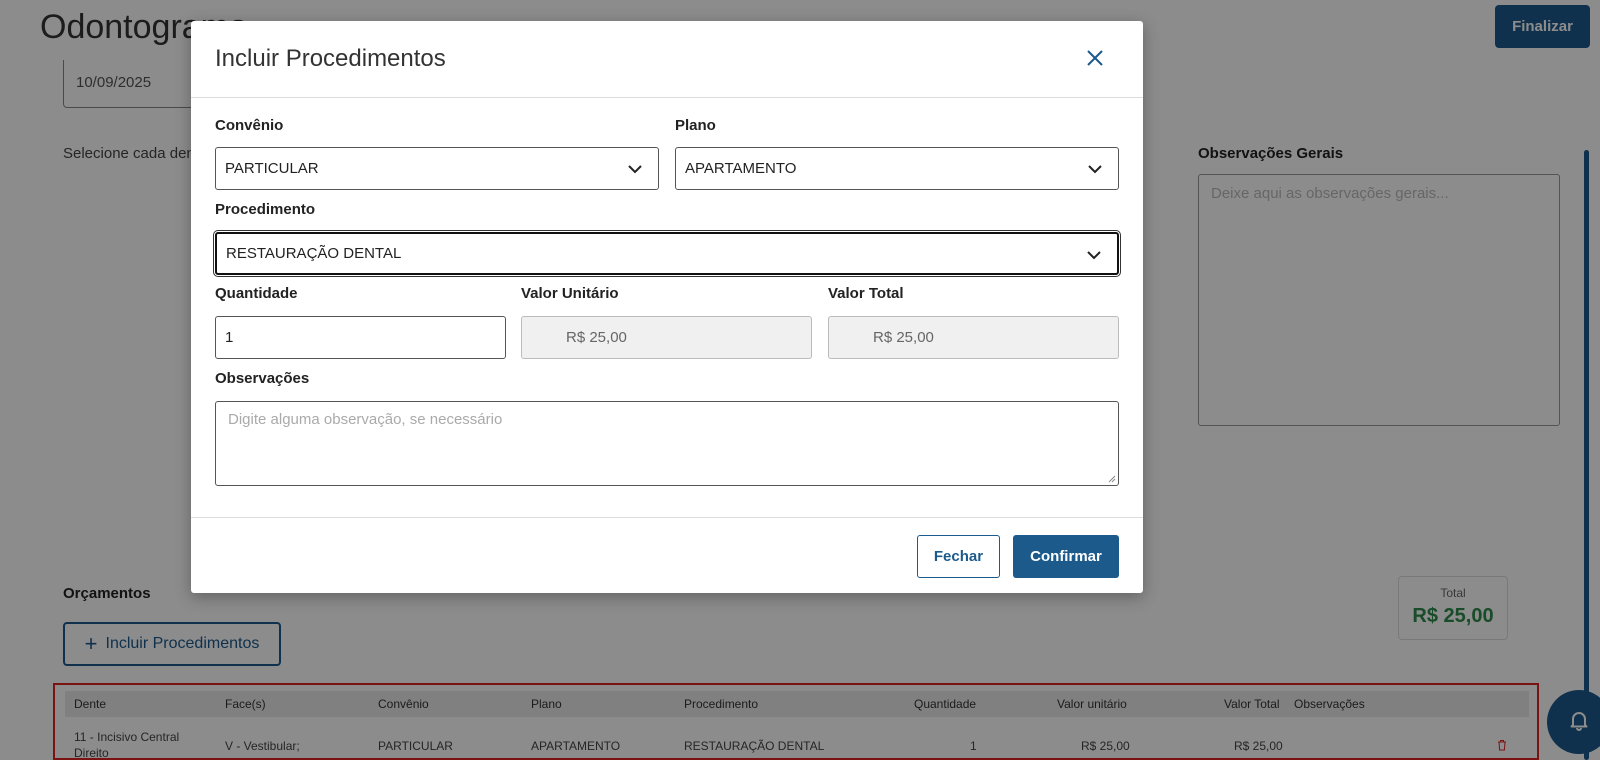 This screenshot has width=1600, height=760. What do you see at coordinates (265, 209) in the screenshot?
I see `procedure-label: Procedimento` at bounding box center [265, 209].